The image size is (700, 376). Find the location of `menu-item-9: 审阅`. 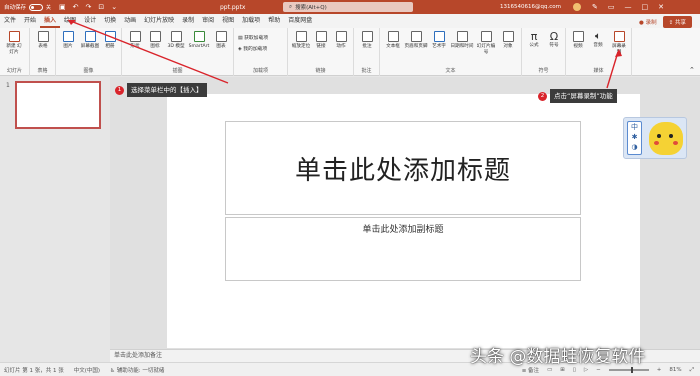

menu-item-9: 审阅 is located at coordinates (208, 21).